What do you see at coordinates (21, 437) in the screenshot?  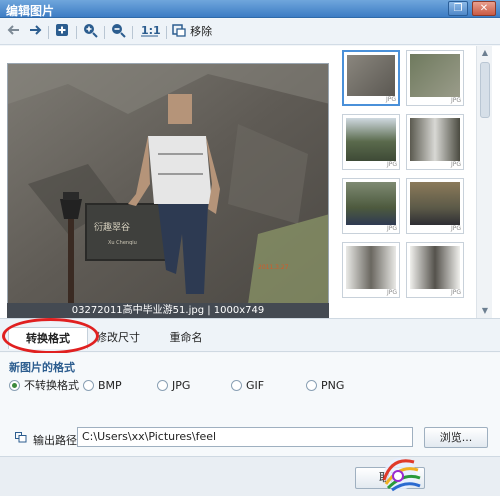 I see `folder-icon` at bounding box center [21, 437].